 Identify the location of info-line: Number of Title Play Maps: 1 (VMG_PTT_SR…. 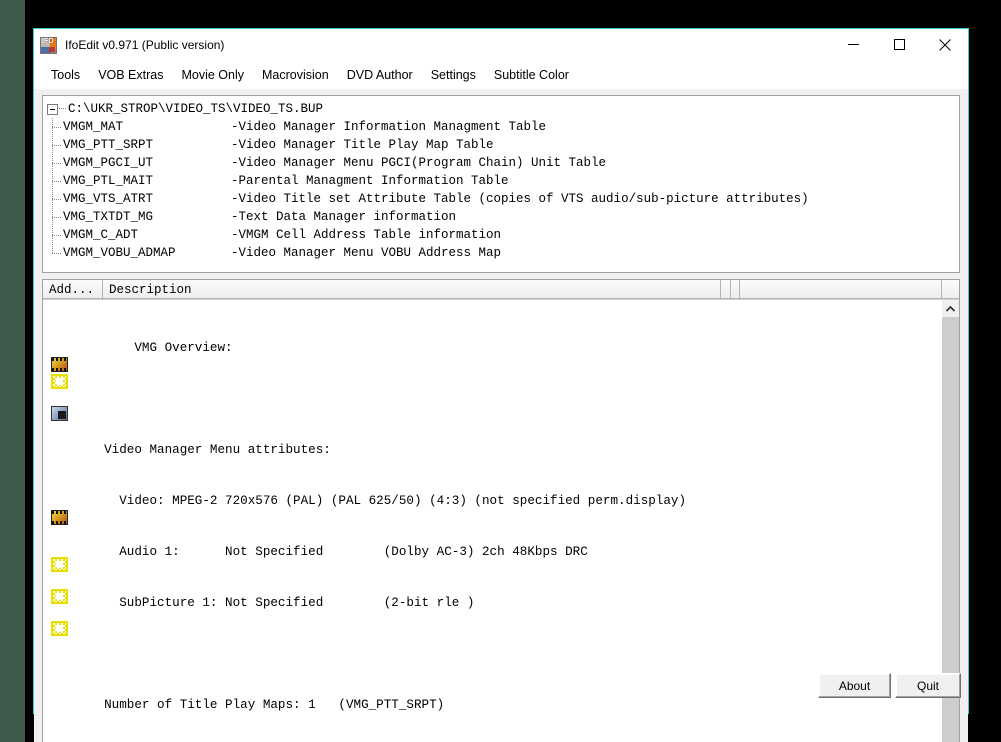
(267, 705).